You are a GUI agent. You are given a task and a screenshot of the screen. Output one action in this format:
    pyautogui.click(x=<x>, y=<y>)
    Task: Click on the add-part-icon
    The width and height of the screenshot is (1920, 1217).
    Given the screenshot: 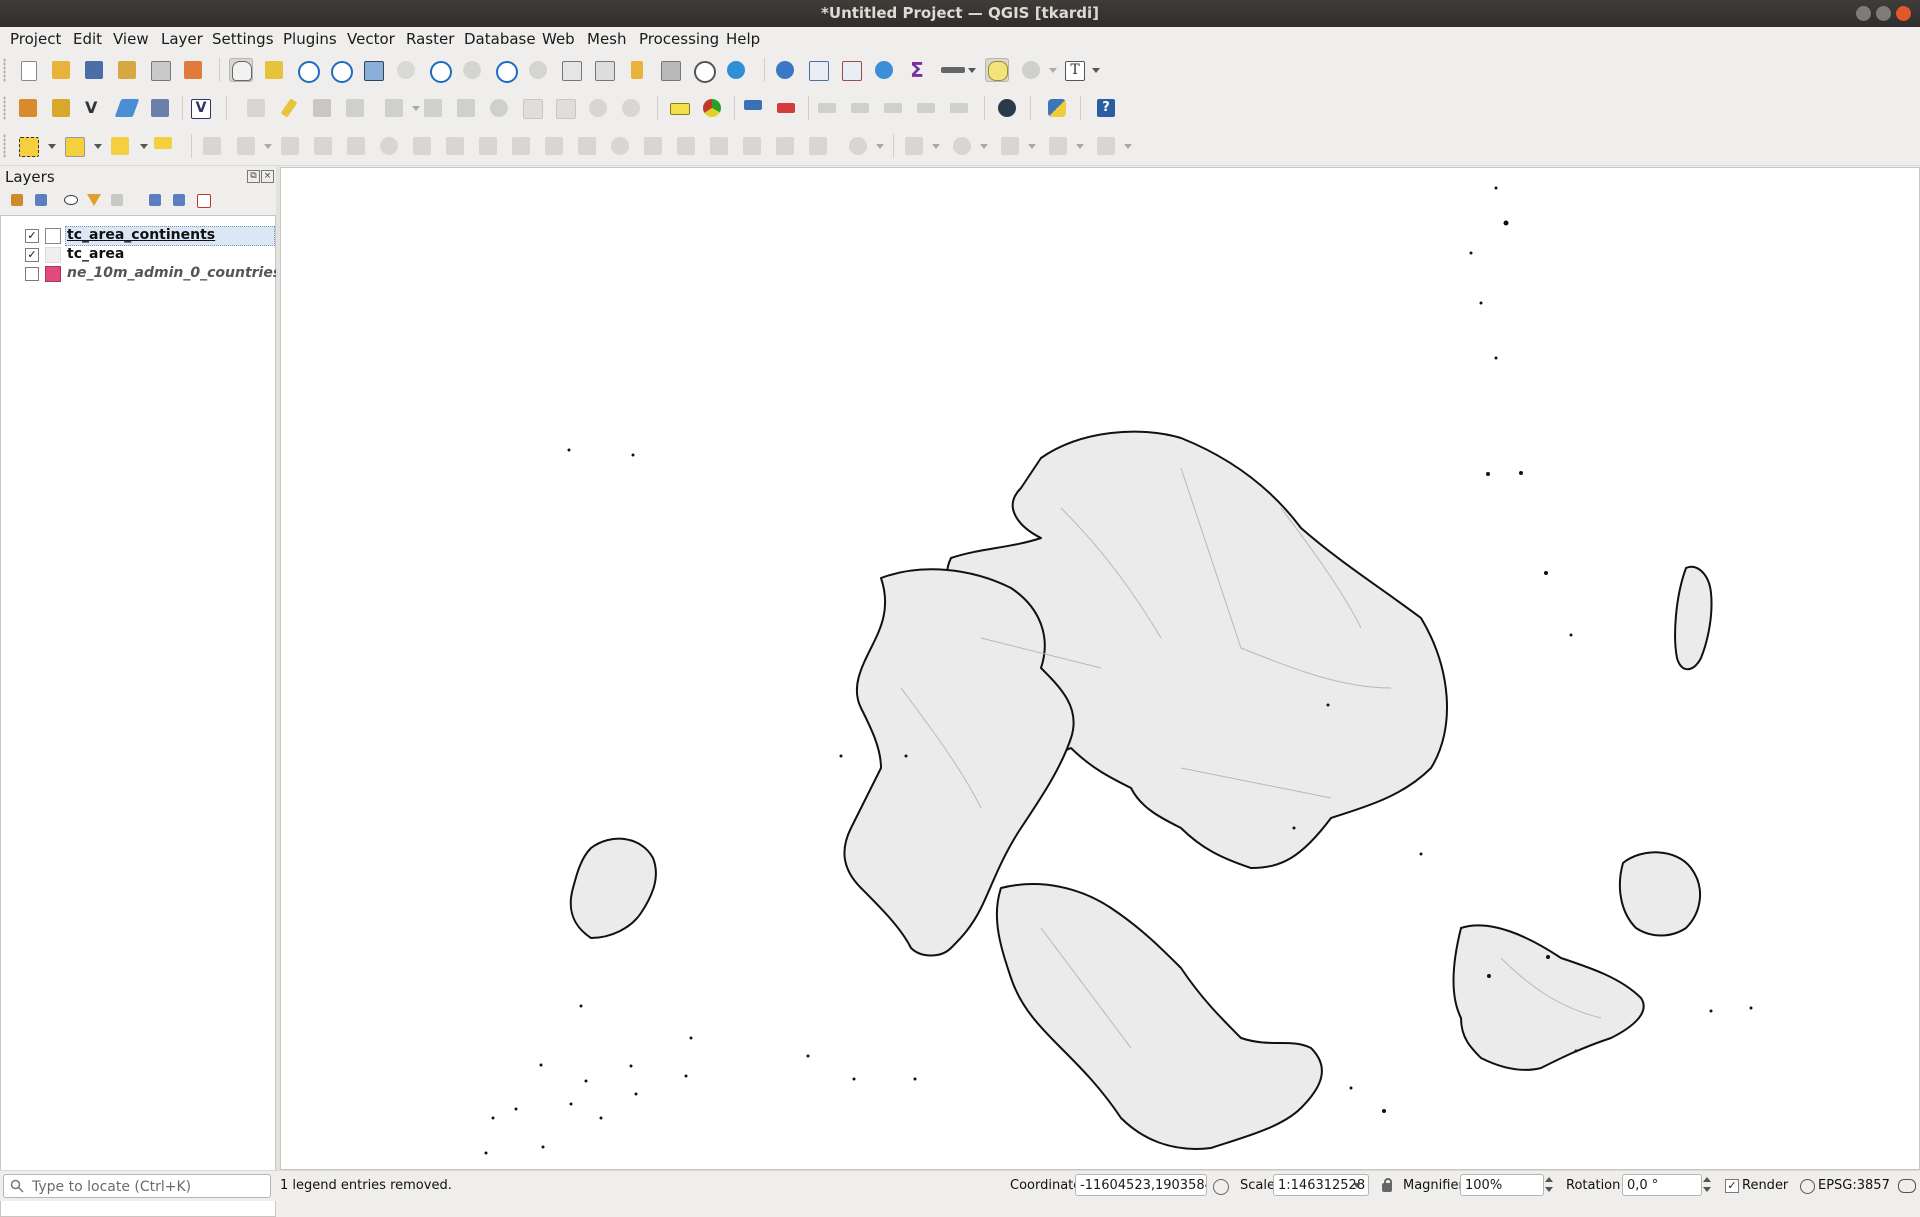 What is the action you would take?
    pyautogui.click(x=356, y=146)
    